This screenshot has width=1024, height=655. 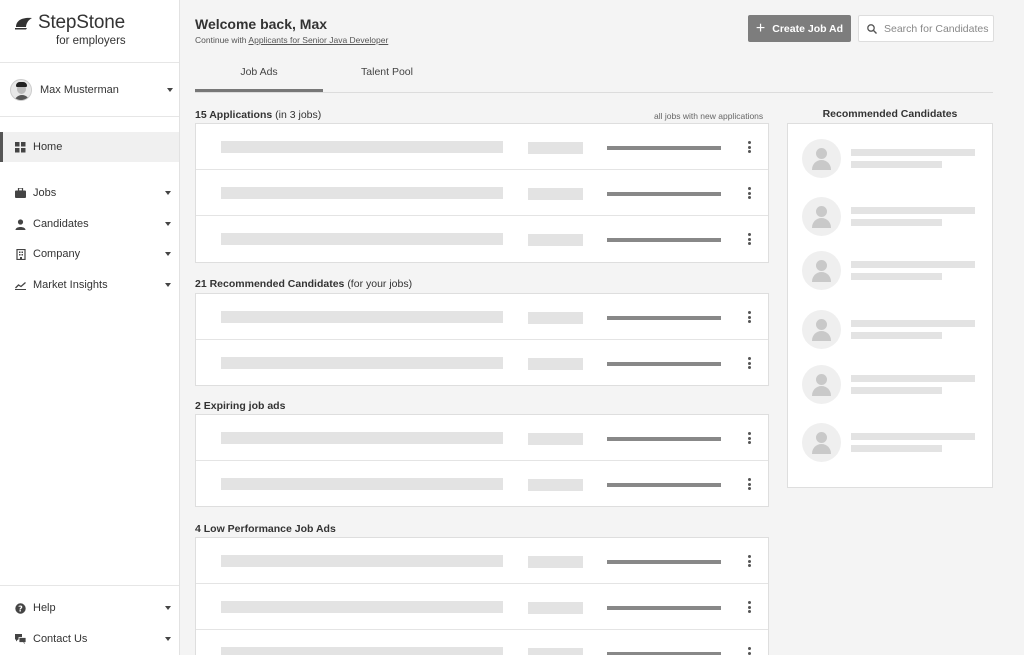 What do you see at coordinates (20, 285) in the screenshot?
I see `line-chart-icon` at bounding box center [20, 285].